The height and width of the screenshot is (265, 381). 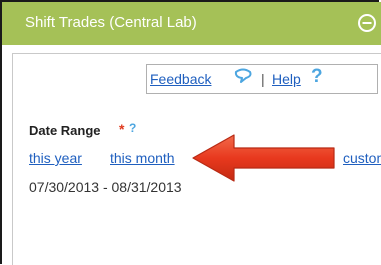 What do you see at coordinates (362, 158) in the screenshot?
I see `custom-link: custom` at bounding box center [362, 158].